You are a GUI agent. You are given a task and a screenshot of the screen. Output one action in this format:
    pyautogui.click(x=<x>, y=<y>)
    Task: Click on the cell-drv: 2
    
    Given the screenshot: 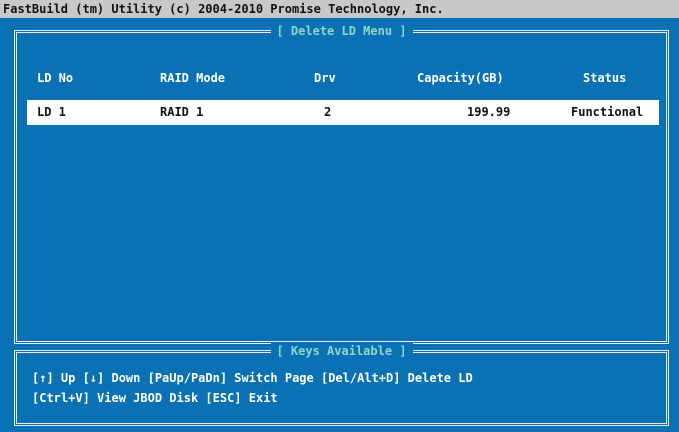 What is the action you would take?
    pyautogui.click(x=328, y=112)
    